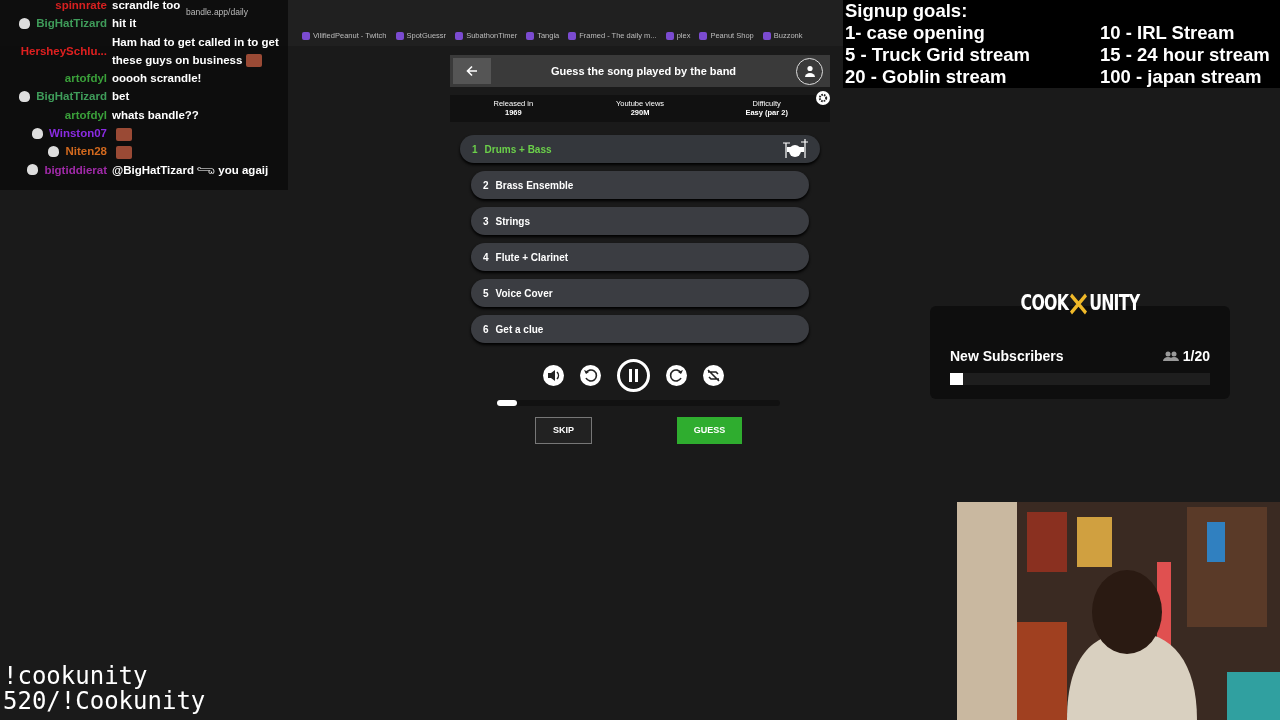 The image size is (1280, 720). Describe the element at coordinates (155, 114) in the screenshot. I see `chat-message: whats bandle??` at that location.